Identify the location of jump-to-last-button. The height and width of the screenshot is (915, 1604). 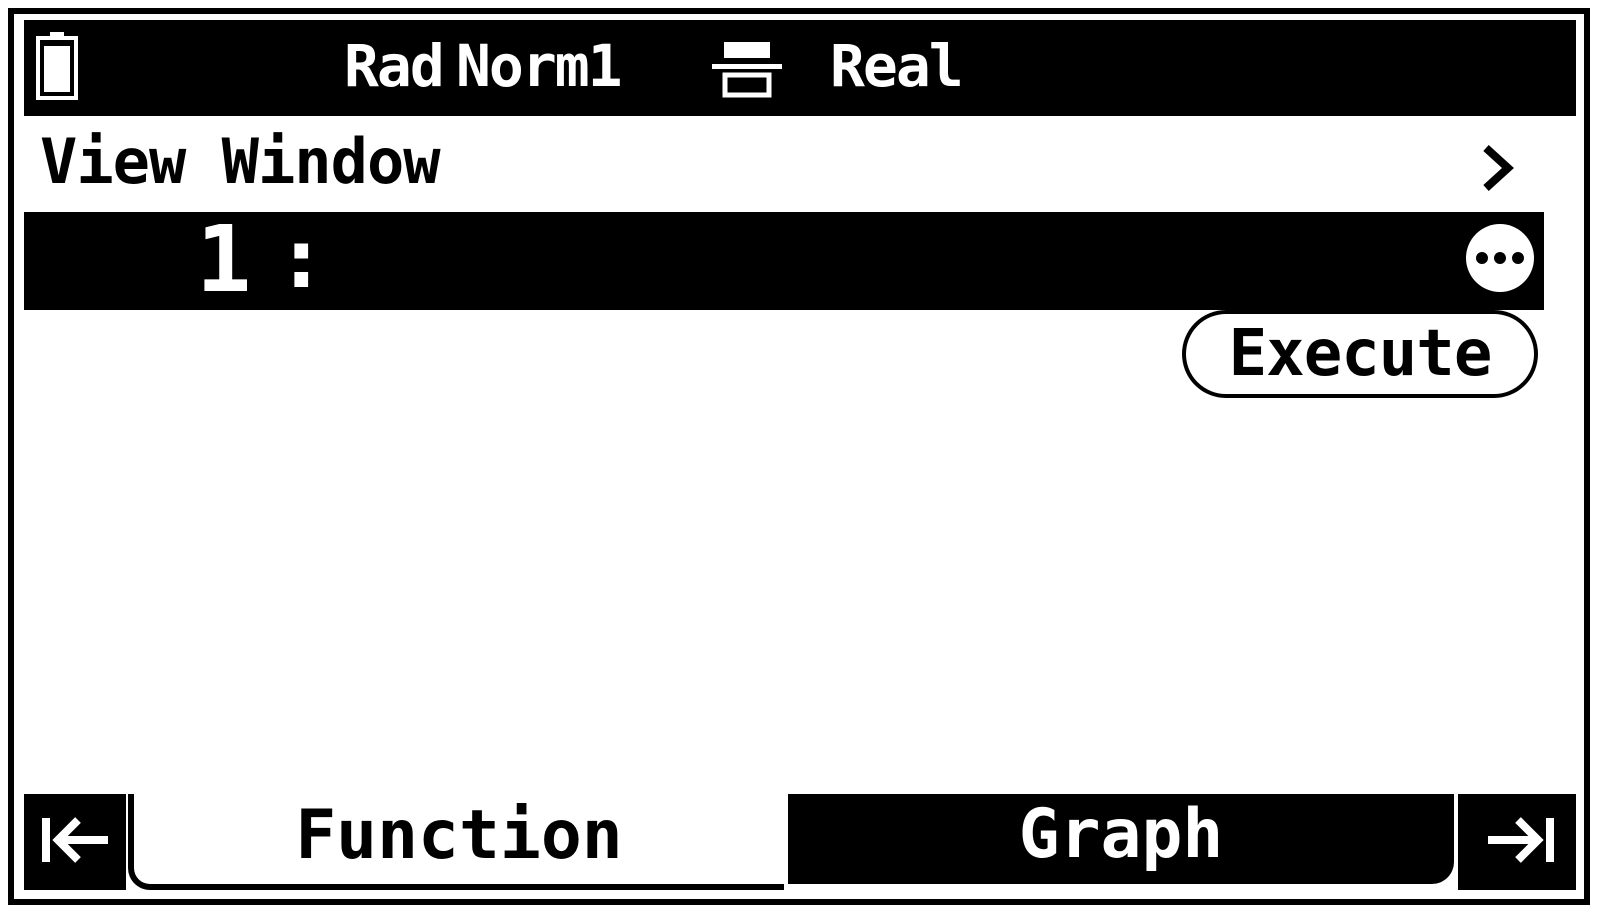
(1517, 842).